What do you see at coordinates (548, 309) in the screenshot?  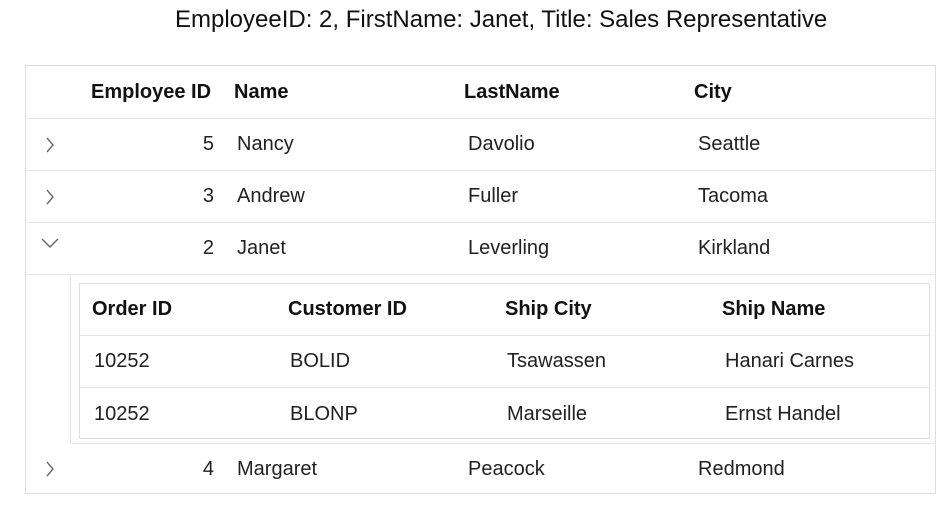 I see `column-header-ship-city: Ship City` at bounding box center [548, 309].